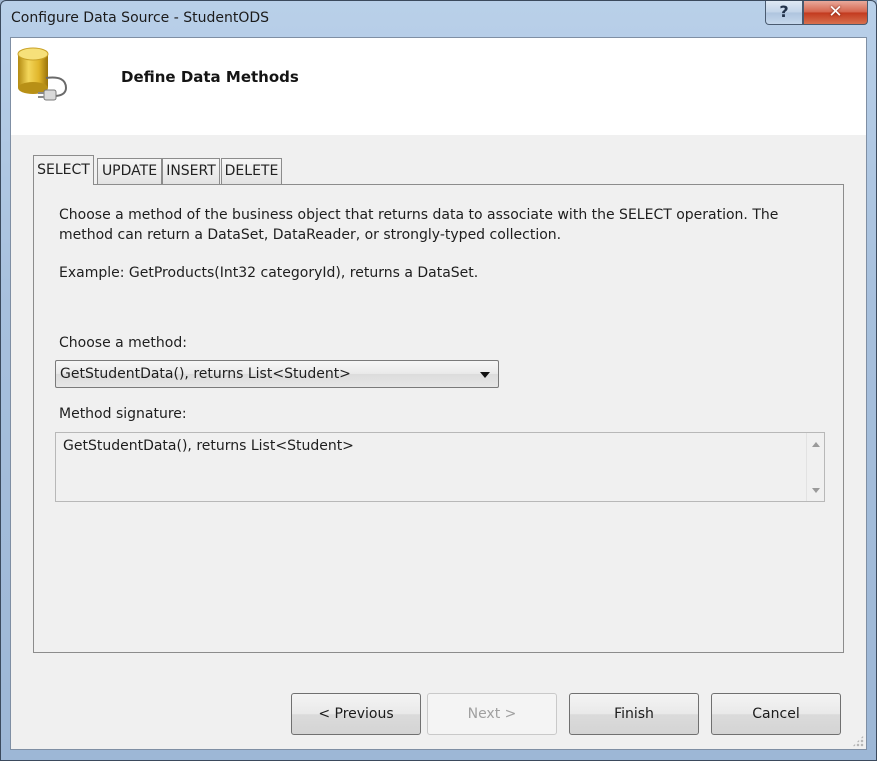 The image size is (877, 761). I want to click on method-dropdown: GetStudentData(), returns List<Student>, so click(277, 374).